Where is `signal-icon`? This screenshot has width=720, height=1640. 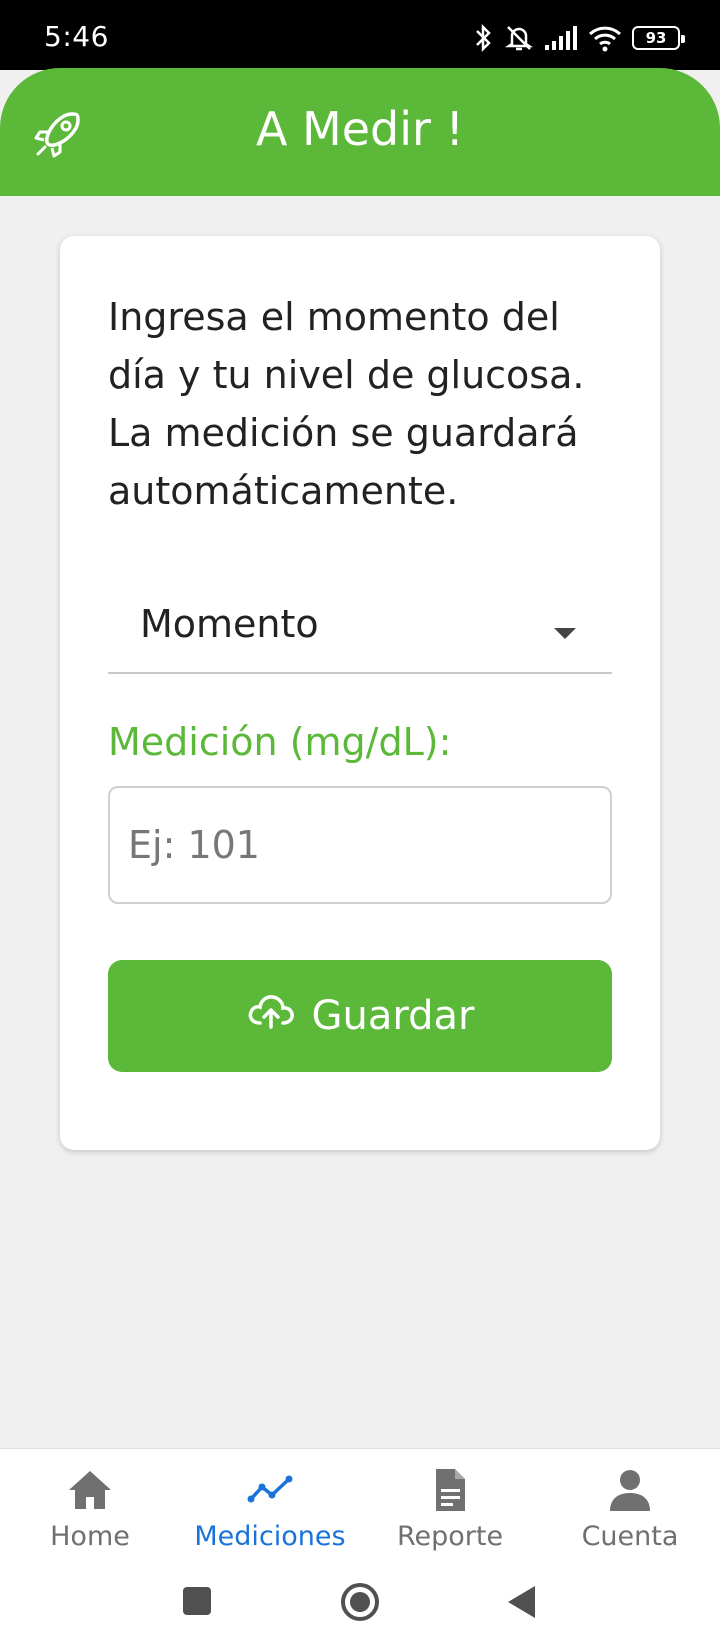
signal-icon is located at coordinates (561, 38).